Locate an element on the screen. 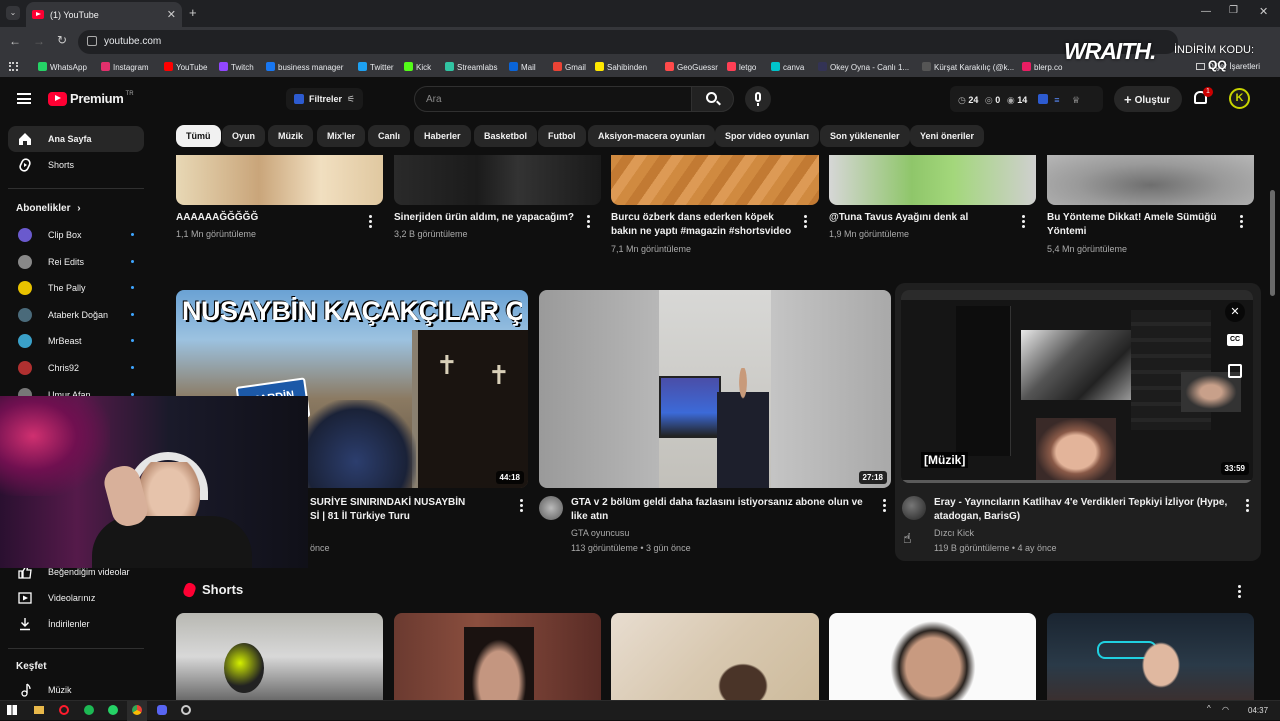 This screenshot has width=1280, height=721. search-input: Ara is located at coordinates (553, 99).